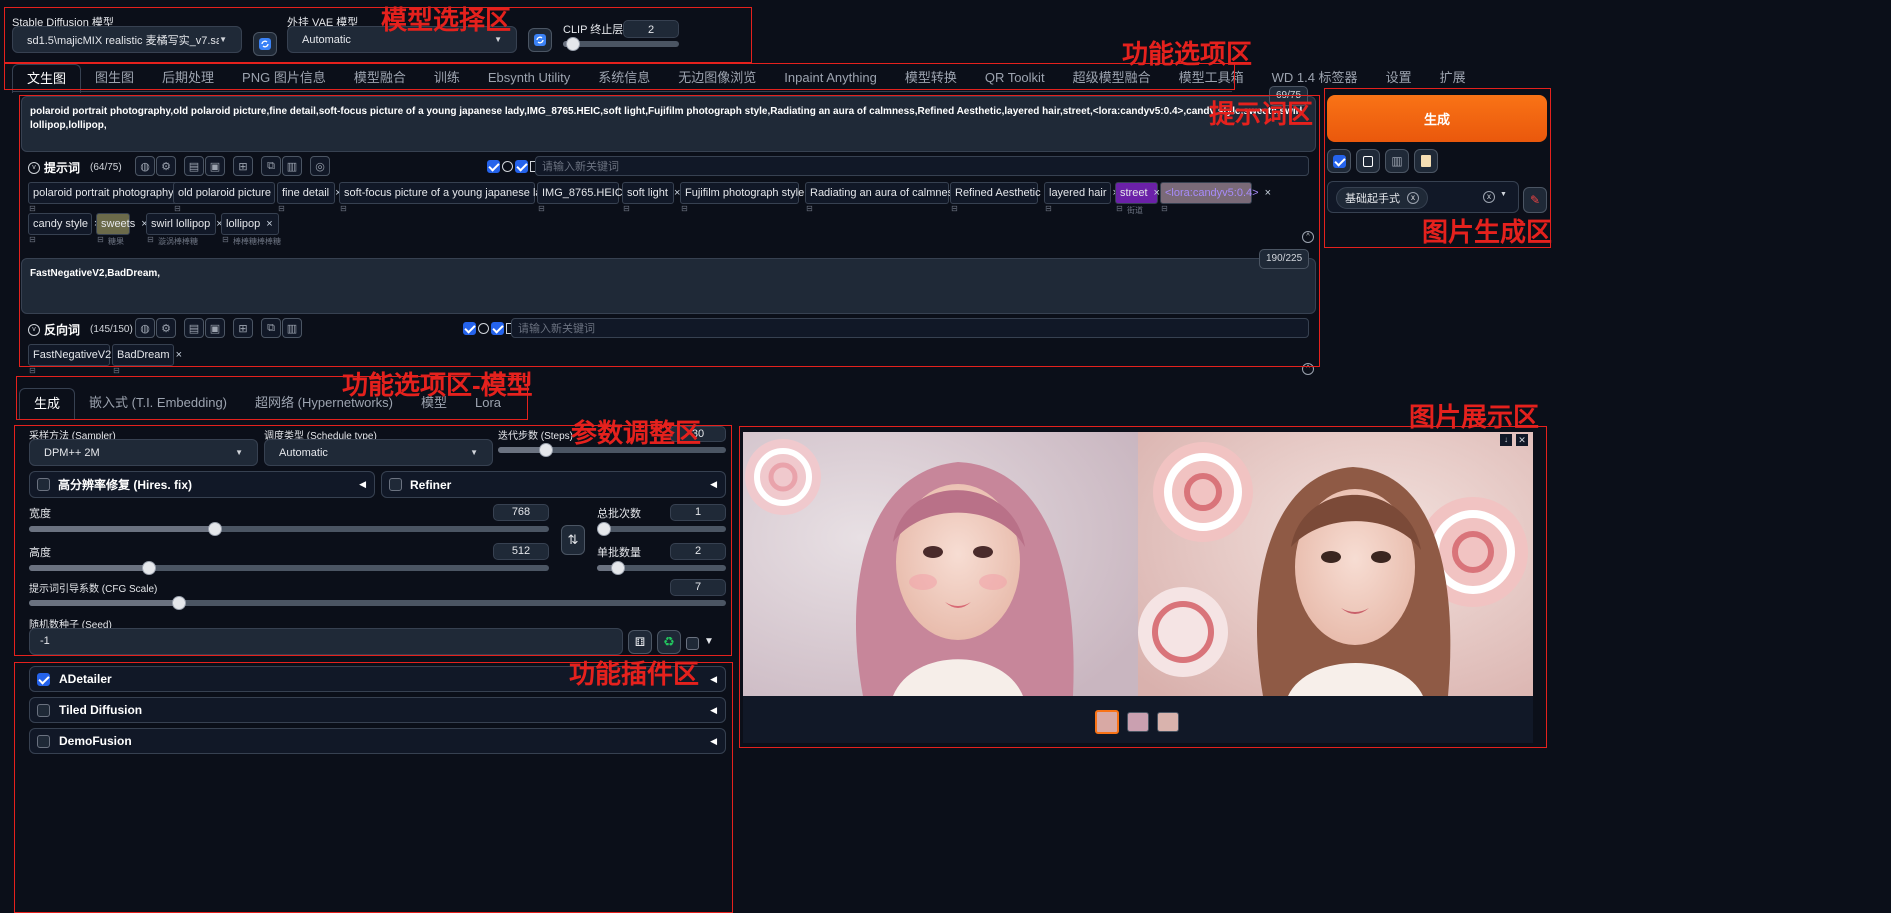 This screenshot has height=913, width=1891. I want to click on sub-tab-1: 嵌入式 (T.I. Embedding), so click(158, 403).